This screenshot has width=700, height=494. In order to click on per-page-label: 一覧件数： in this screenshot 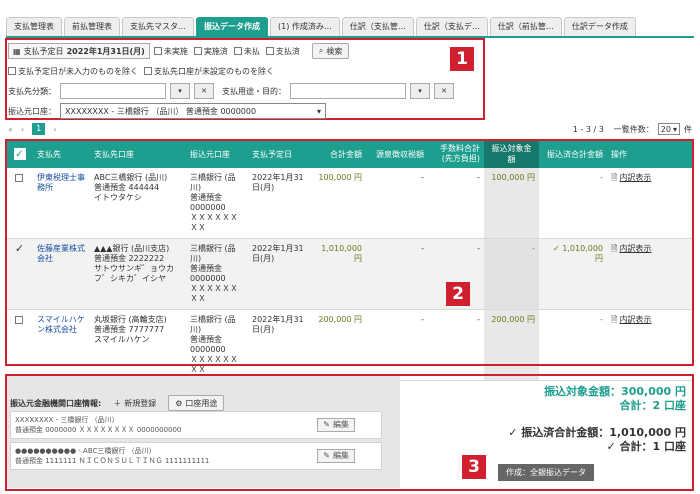, I will do `click(633, 129)`.